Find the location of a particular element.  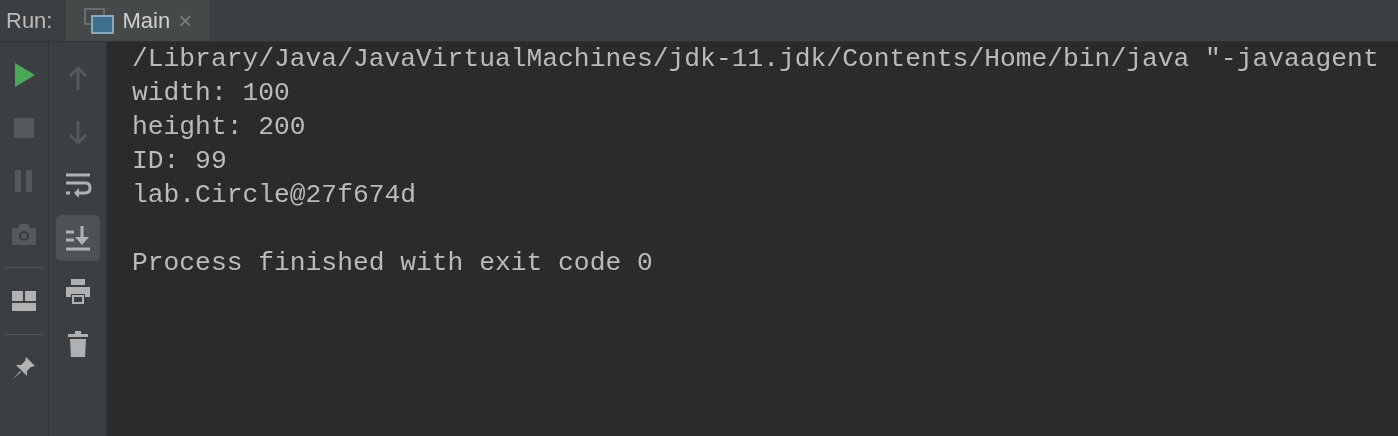

console-line: ID: 99 is located at coordinates (179, 161).